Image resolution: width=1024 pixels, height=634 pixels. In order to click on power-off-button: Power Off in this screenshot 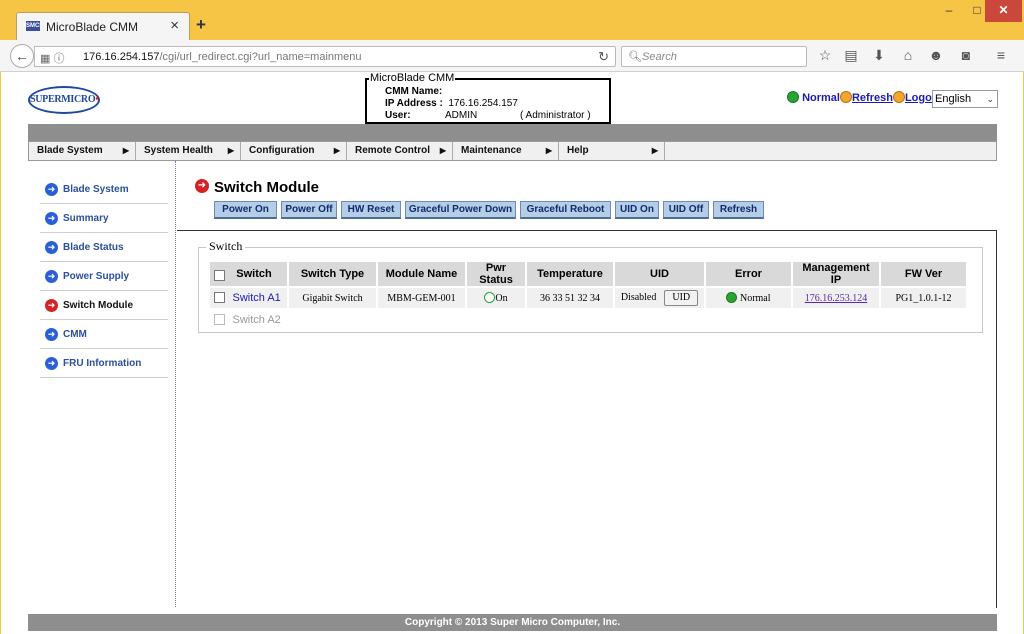, I will do `click(309, 210)`.